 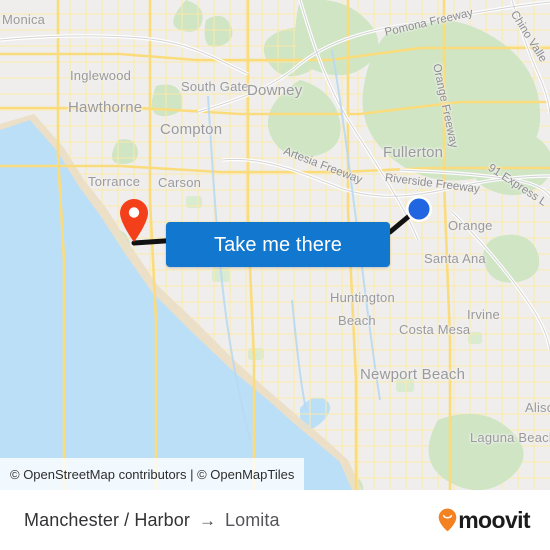 I want to click on destination-marker, so click(x=419, y=209).